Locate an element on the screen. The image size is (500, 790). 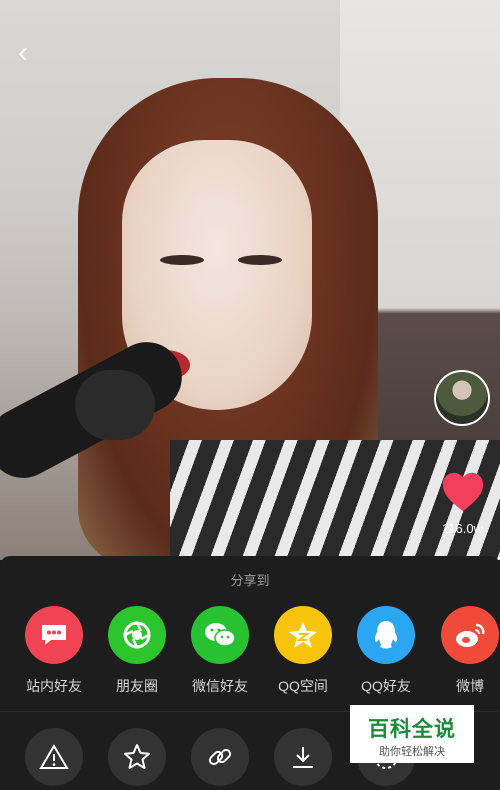
watermark-subtitle: 助你轻松解决 is located at coordinates (412, 752).